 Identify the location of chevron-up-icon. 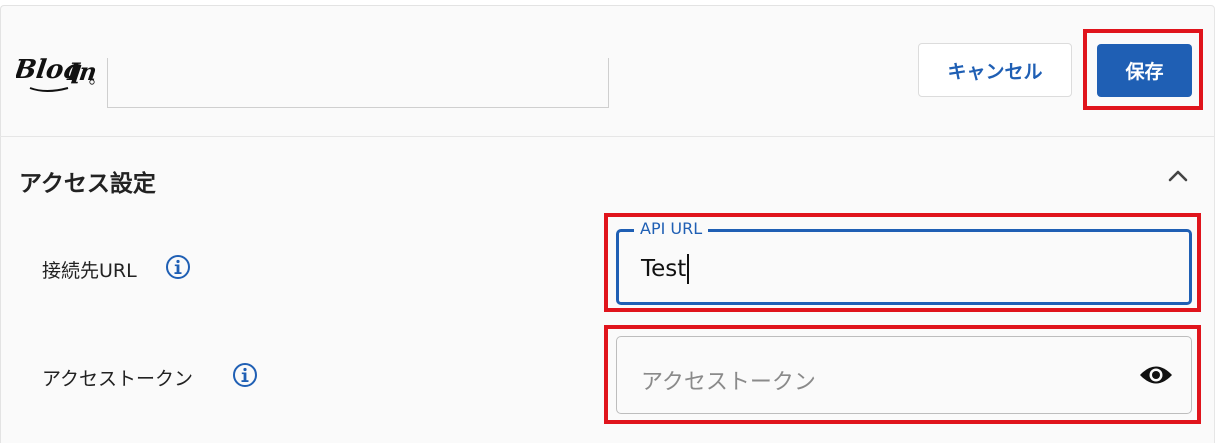
(1178, 176).